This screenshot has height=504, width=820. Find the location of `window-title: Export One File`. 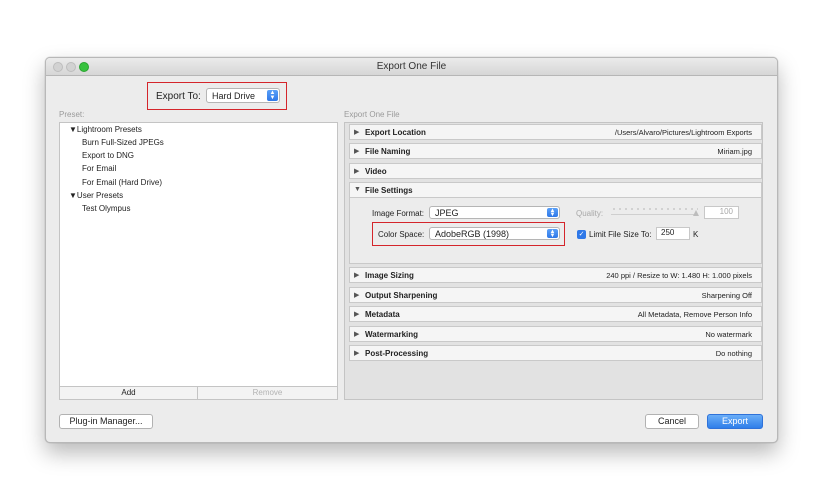

window-title: Export One File is located at coordinates (411, 66).